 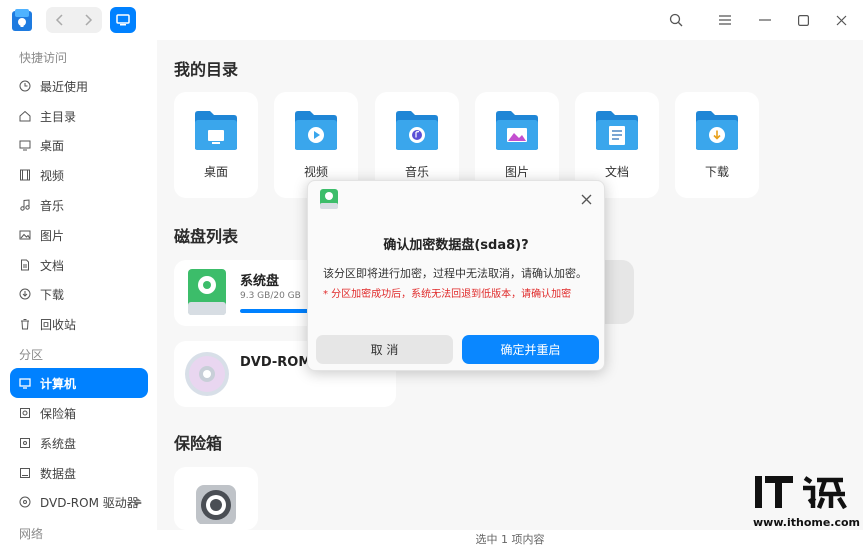 I want to click on sidebar-item-vault: 保险箱, so click(x=79, y=413).